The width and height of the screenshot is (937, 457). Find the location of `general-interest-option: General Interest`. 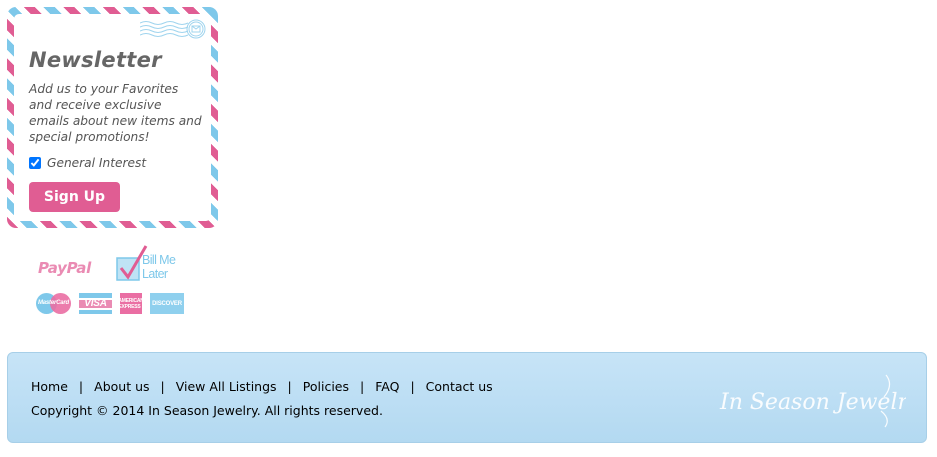

general-interest-option: General Interest is located at coordinates (87, 163).